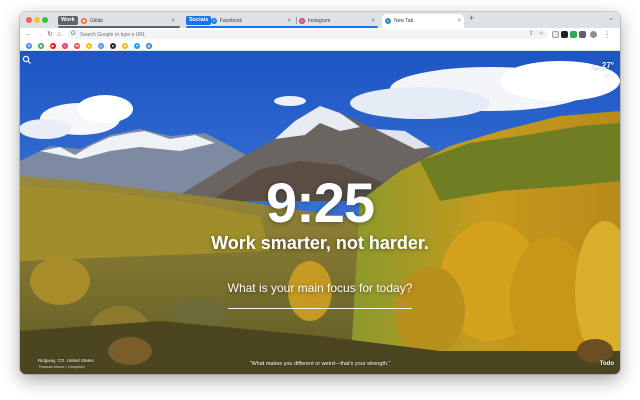 This screenshot has height=400, width=640. What do you see at coordinates (128, 21) in the screenshot?
I see `tab-gitlab: ◆ Gitlab ×` at bounding box center [128, 21].